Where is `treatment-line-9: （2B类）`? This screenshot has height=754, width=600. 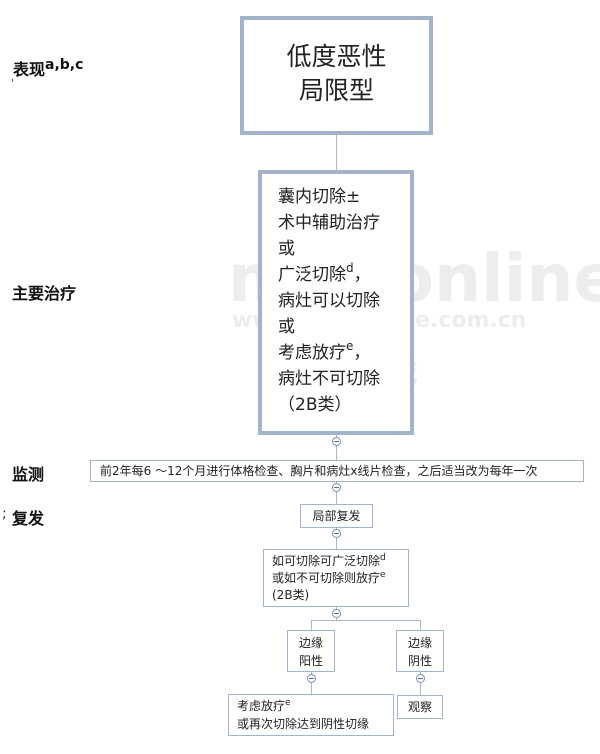
treatment-line-9: （2B类） is located at coordinates (315, 405).